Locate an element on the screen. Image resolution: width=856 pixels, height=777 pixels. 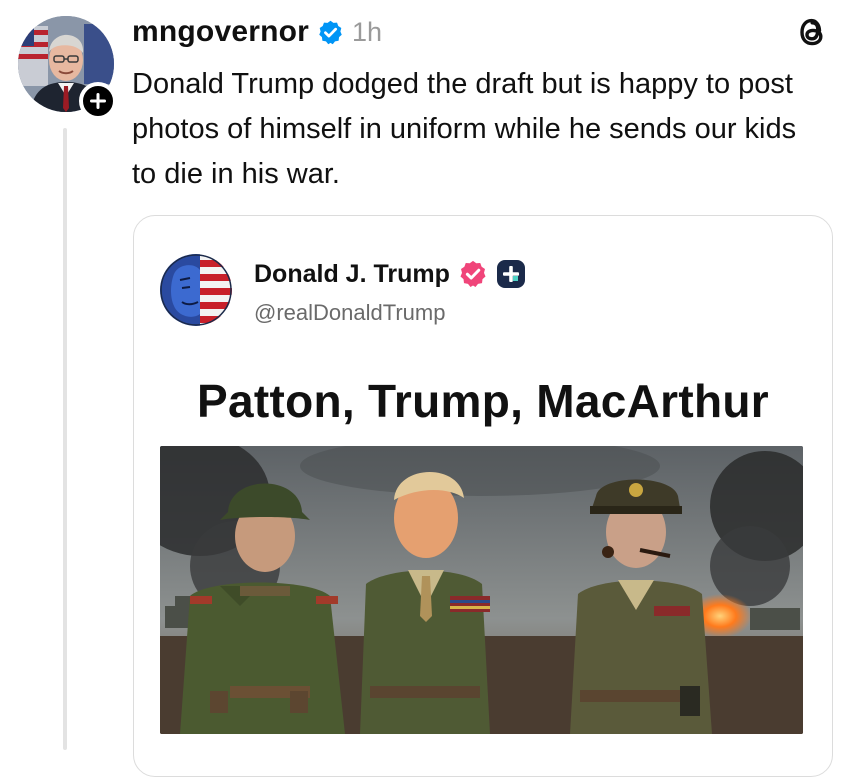
quoted-author-row: Donald J. Trump is located at coordinates (390, 274).